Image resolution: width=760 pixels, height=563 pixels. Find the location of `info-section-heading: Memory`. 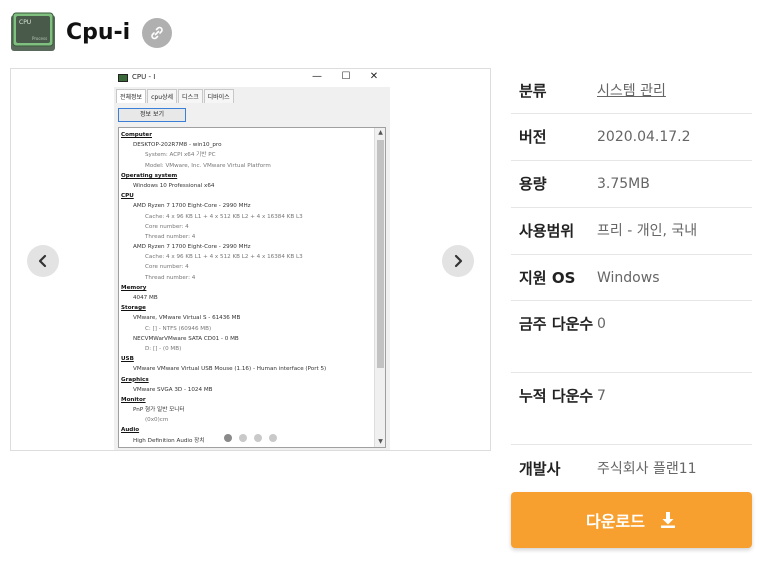

info-section-heading: Memory is located at coordinates (134, 287).